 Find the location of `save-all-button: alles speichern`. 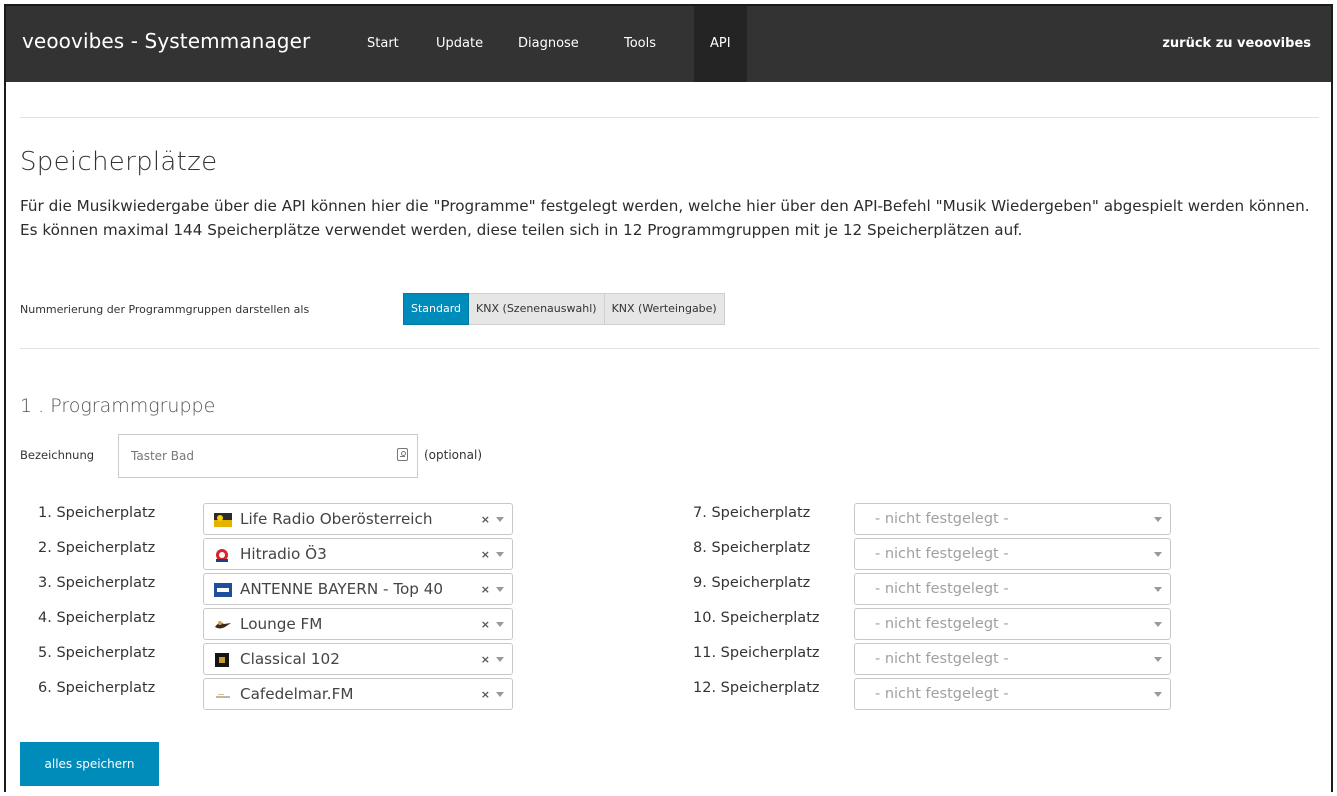

save-all-button: alles speichern is located at coordinates (89, 764).